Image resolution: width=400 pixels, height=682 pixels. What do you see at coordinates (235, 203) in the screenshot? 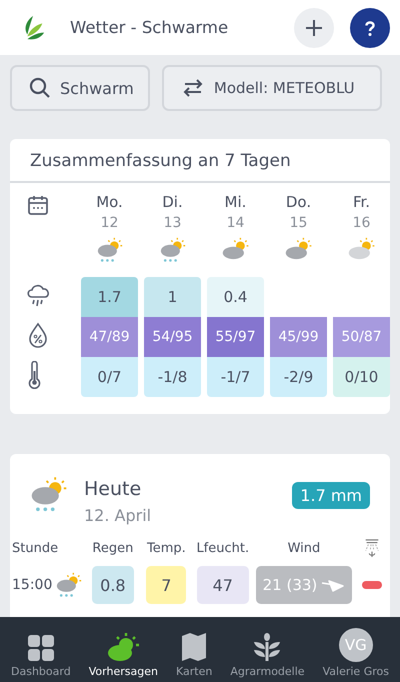
I see `weekday-label: Mi.` at bounding box center [235, 203].